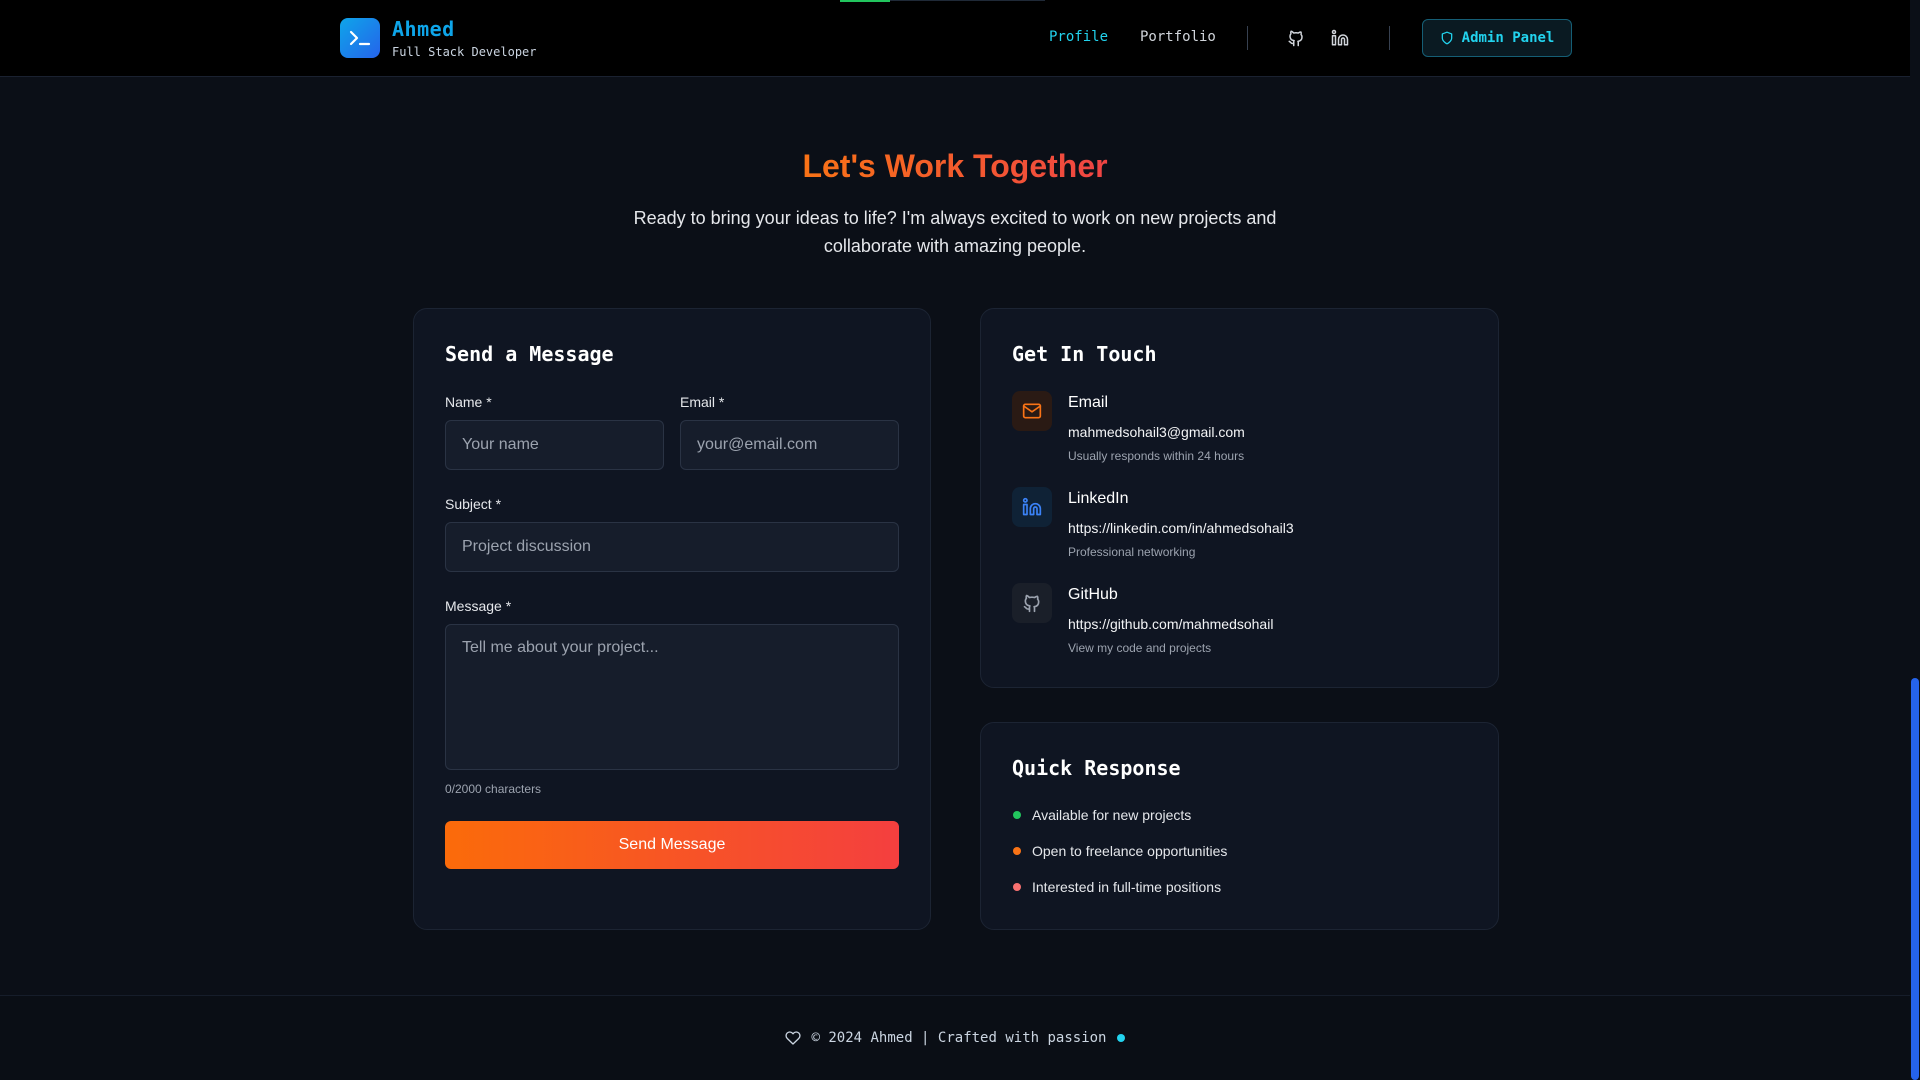  What do you see at coordinates (865, 1) in the screenshot?
I see `scroll-progress-bar` at bounding box center [865, 1].